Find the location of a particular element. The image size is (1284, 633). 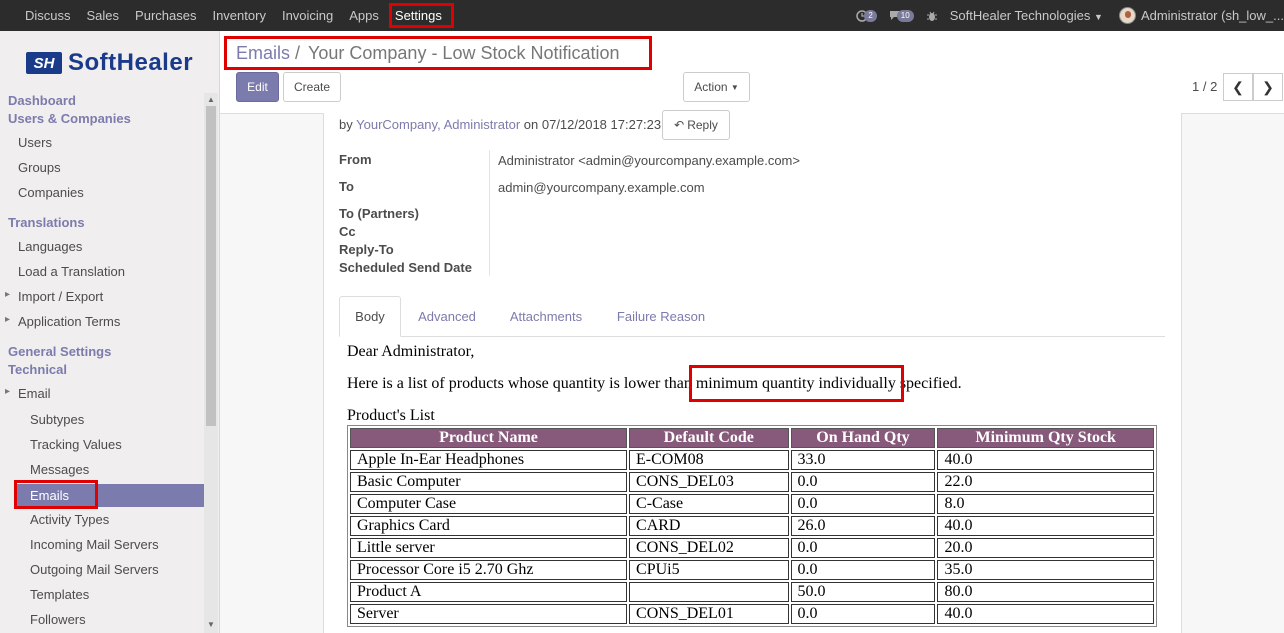

activity-icon: 2 is located at coordinates (866, 15).